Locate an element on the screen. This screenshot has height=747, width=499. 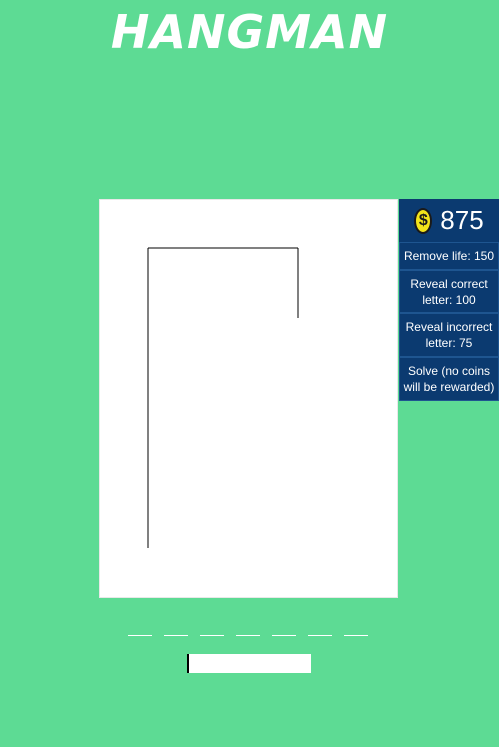
gallows-drawing is located at coordinates (223, 397).